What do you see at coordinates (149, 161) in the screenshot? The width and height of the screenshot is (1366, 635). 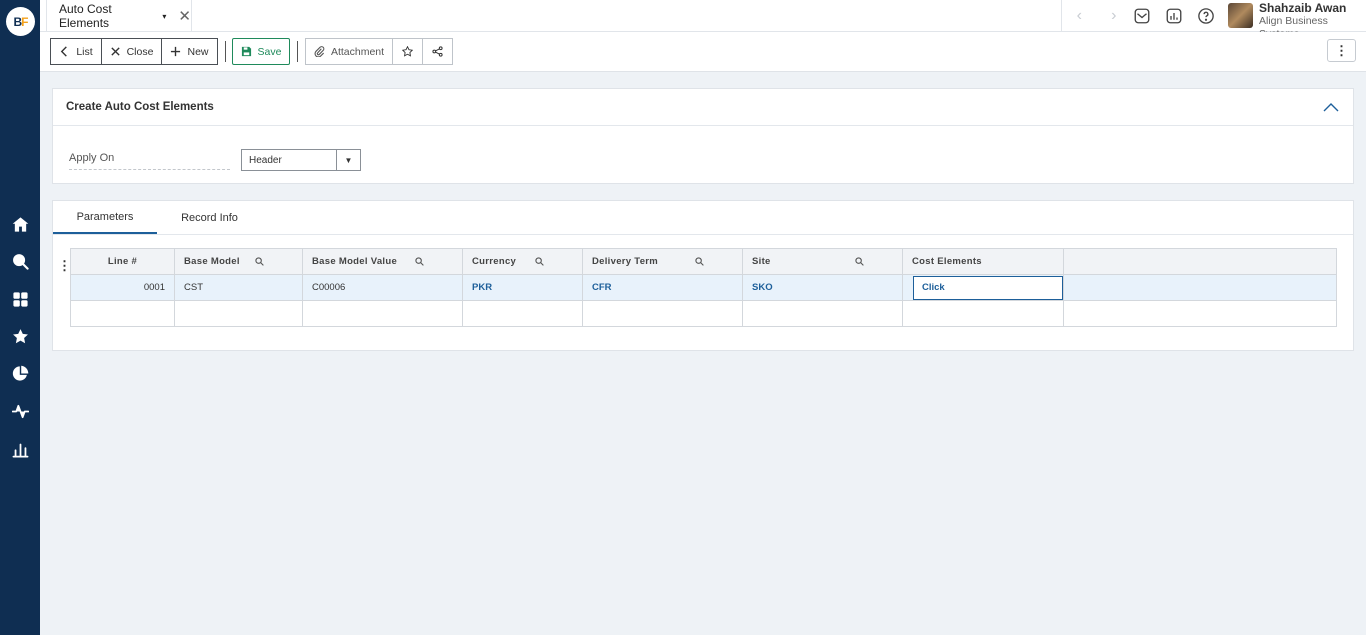 I see `apply-on-label: Apply On` at bounding box center [149, 161].